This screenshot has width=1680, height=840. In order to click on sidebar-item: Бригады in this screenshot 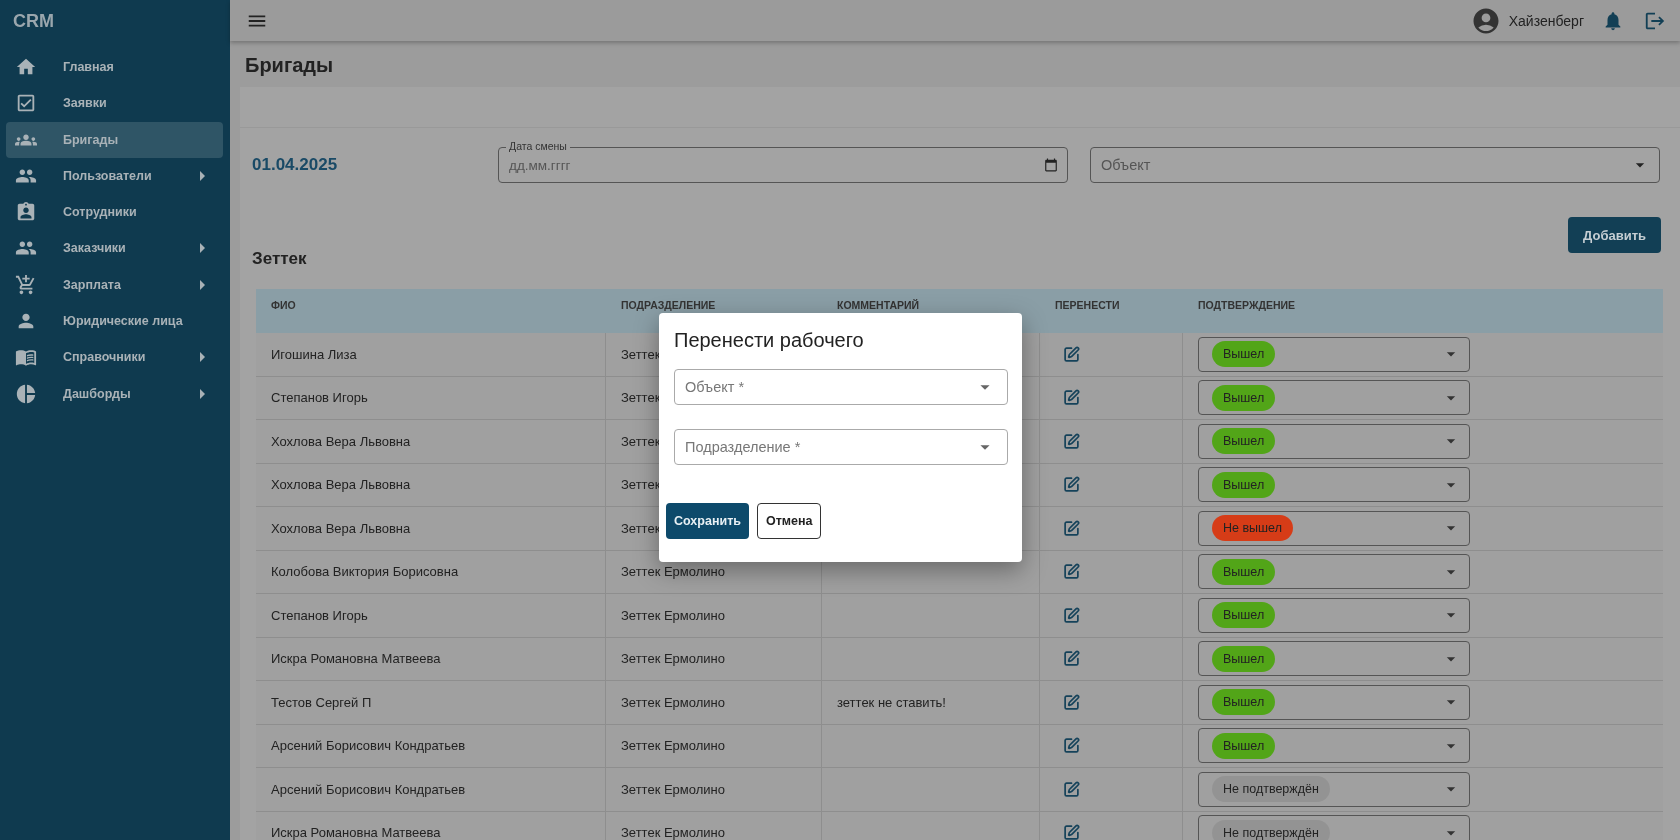, I will do `click(114, 139)`.